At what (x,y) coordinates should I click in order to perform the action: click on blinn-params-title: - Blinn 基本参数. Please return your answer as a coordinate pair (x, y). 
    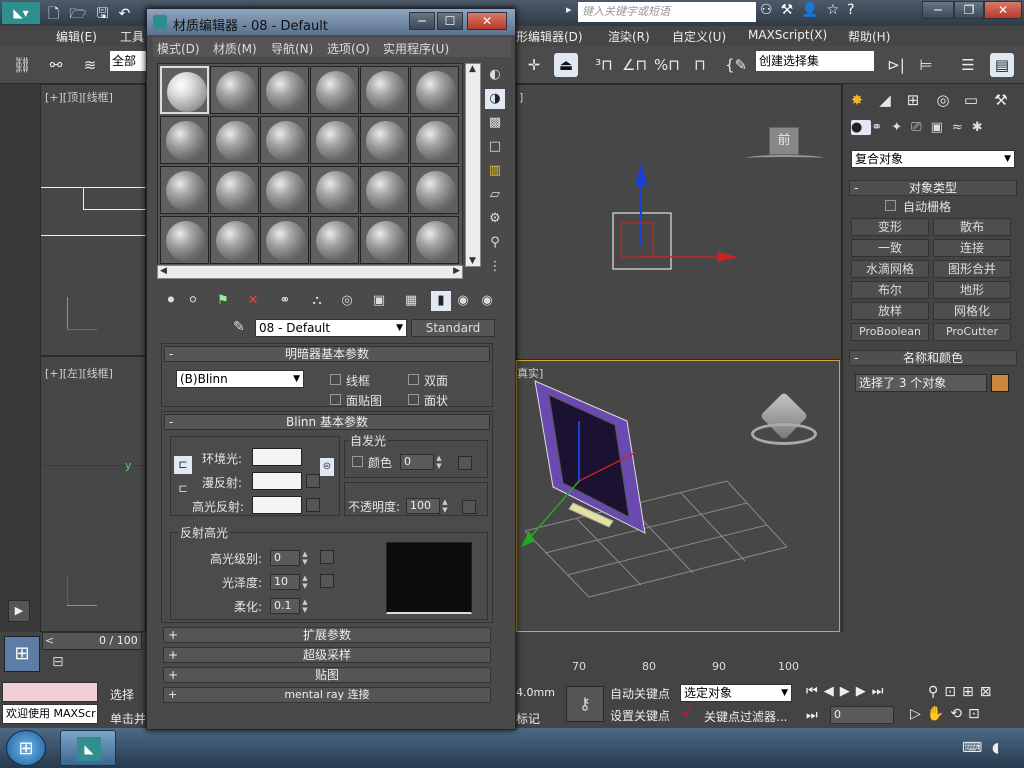
    Looking at the image, I should click on (327, 422).